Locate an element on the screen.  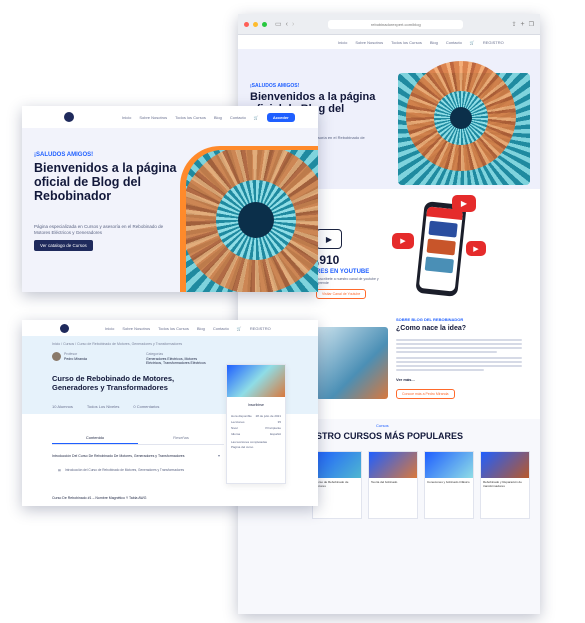
share-icon: ⇪ is located at coordinates (513, 24).